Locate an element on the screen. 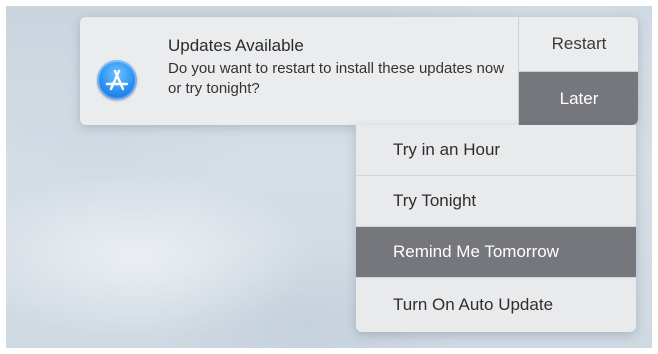  notification-actions: Restart Later is located at coordinates (578, 71).